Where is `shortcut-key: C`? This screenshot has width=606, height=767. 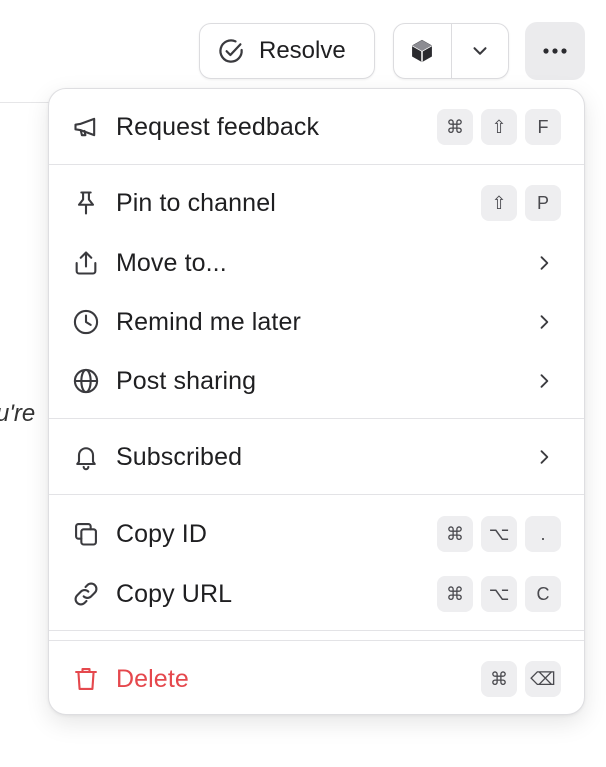
shortcut-key: C is located at coordinates (543, 594).